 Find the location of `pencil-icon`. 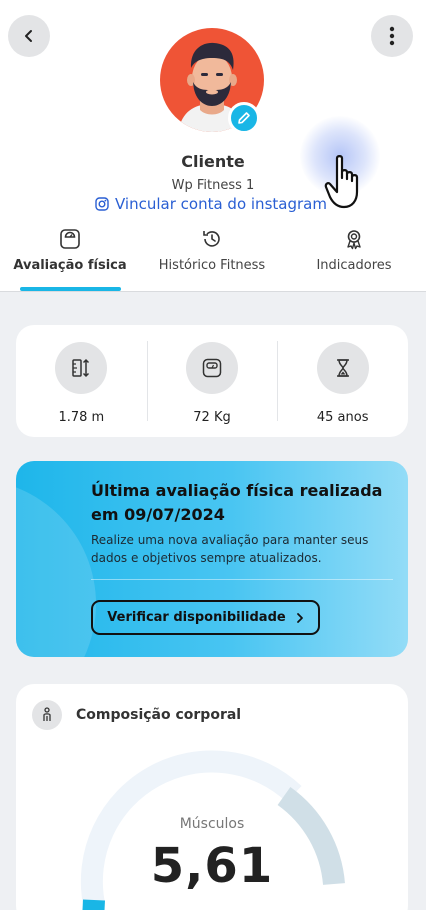

pencil-icon is located at coordinates (244, 118).